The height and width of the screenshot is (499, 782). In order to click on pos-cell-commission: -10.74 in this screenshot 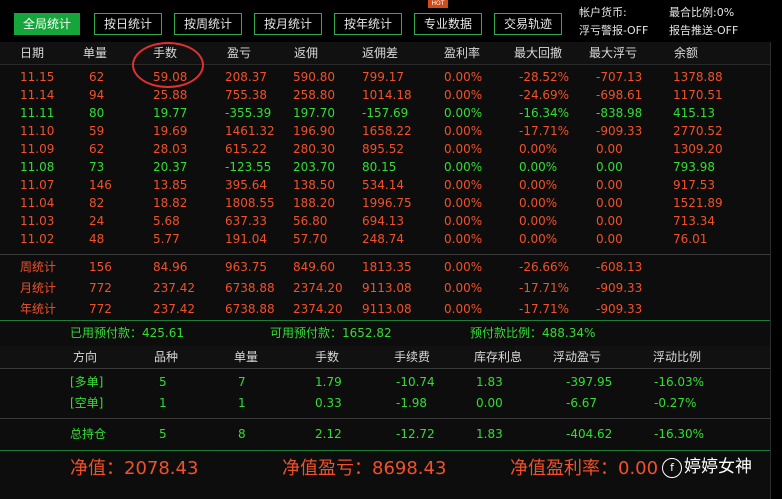, I will do `click(415, 382)`.